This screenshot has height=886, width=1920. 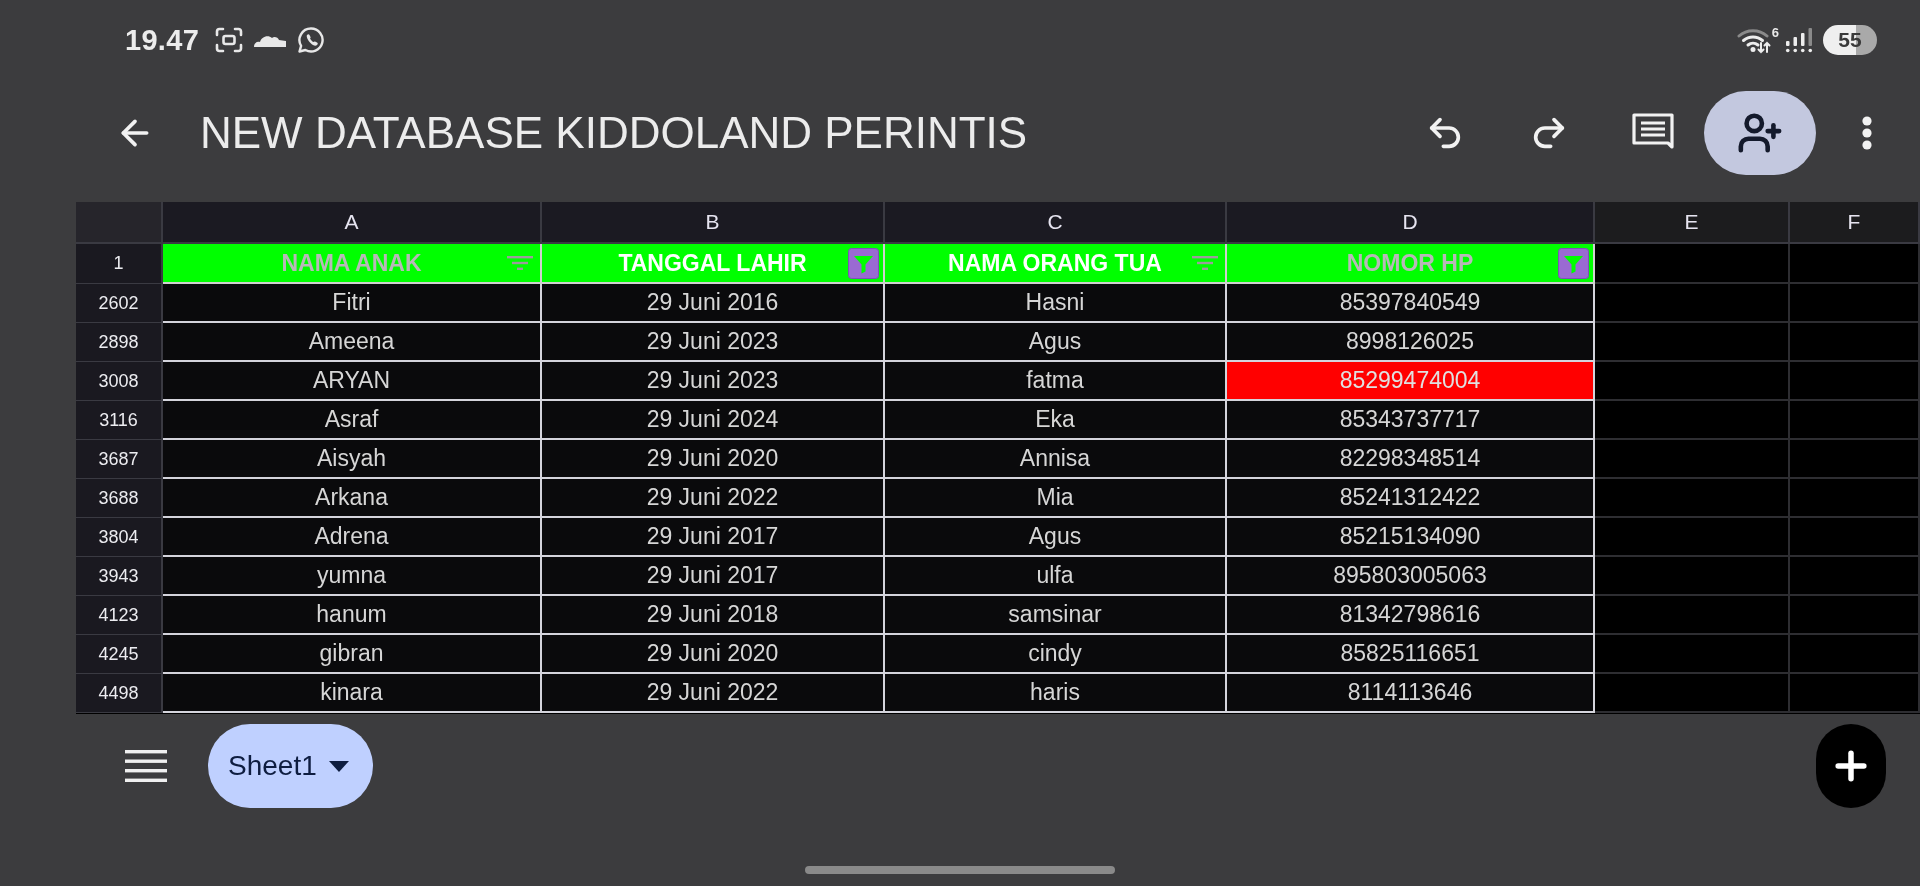 I want to click on table-cell: Eka, so click(x=1056, y=420).